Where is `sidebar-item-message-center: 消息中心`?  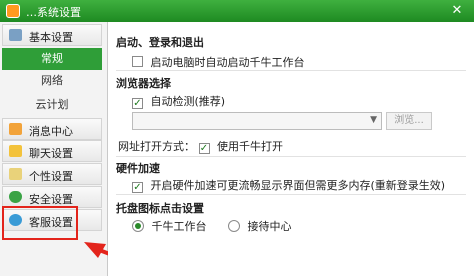 sidebar-item-message-center: 消息中心 is located at coordinates (52, 129).